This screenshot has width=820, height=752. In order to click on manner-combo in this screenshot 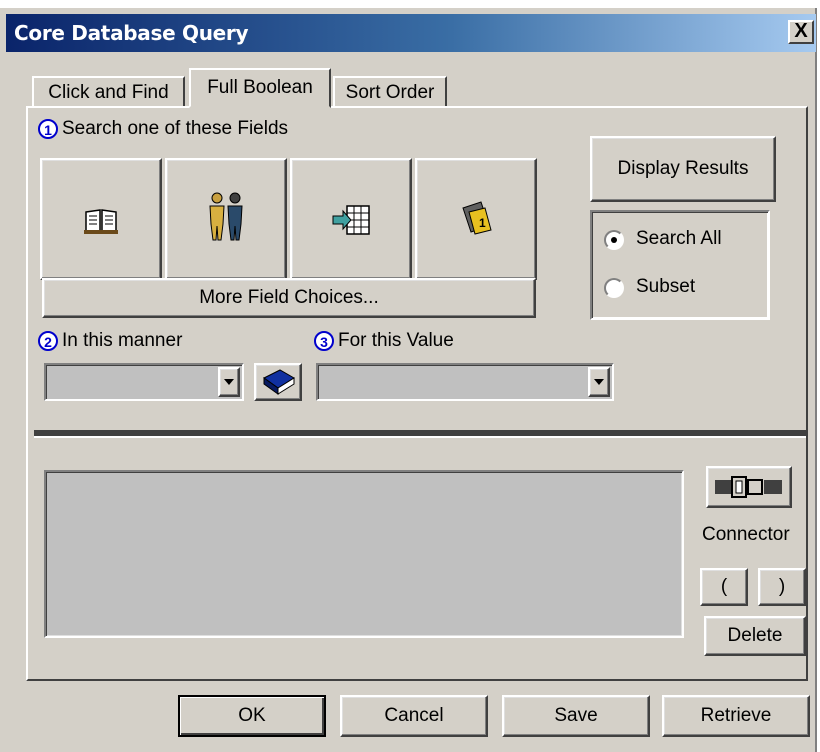, I will do `click(144, 382)`.